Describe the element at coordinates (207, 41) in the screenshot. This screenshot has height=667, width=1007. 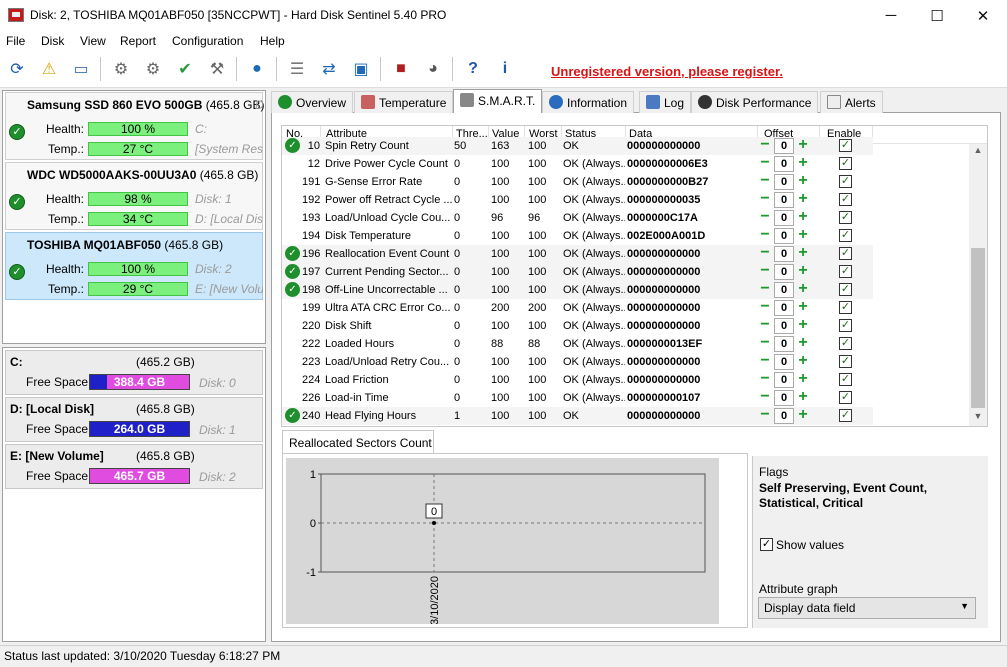
I see `menu-configuration: Configuration` at that location.